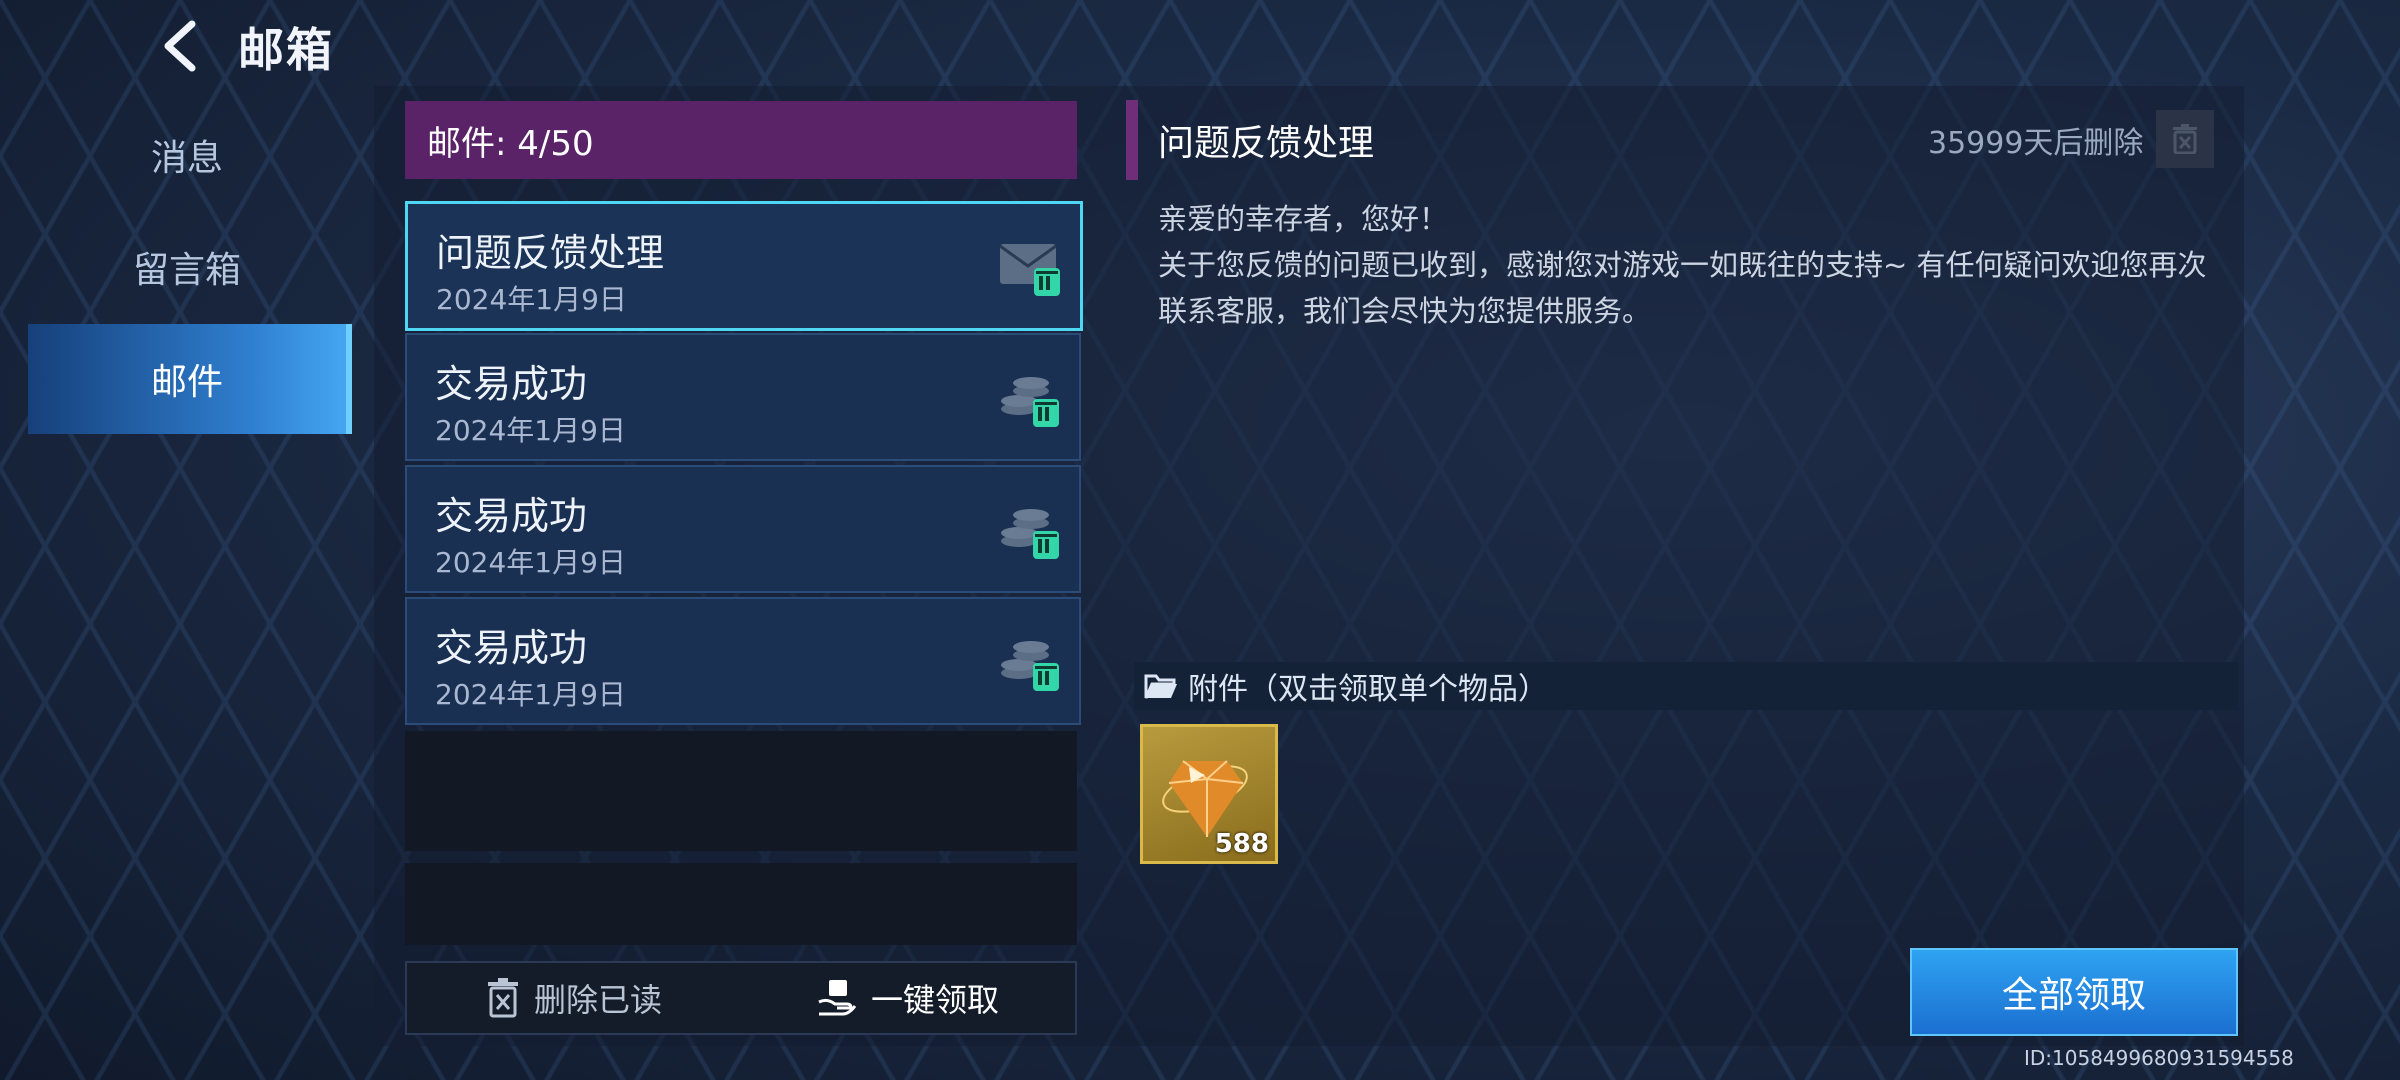 This screenshot has width=2400, height=1080. Describe the element at coordinates (186, 382) in the screenshot. I see `sidebar-item-label: 邮件` at that location.